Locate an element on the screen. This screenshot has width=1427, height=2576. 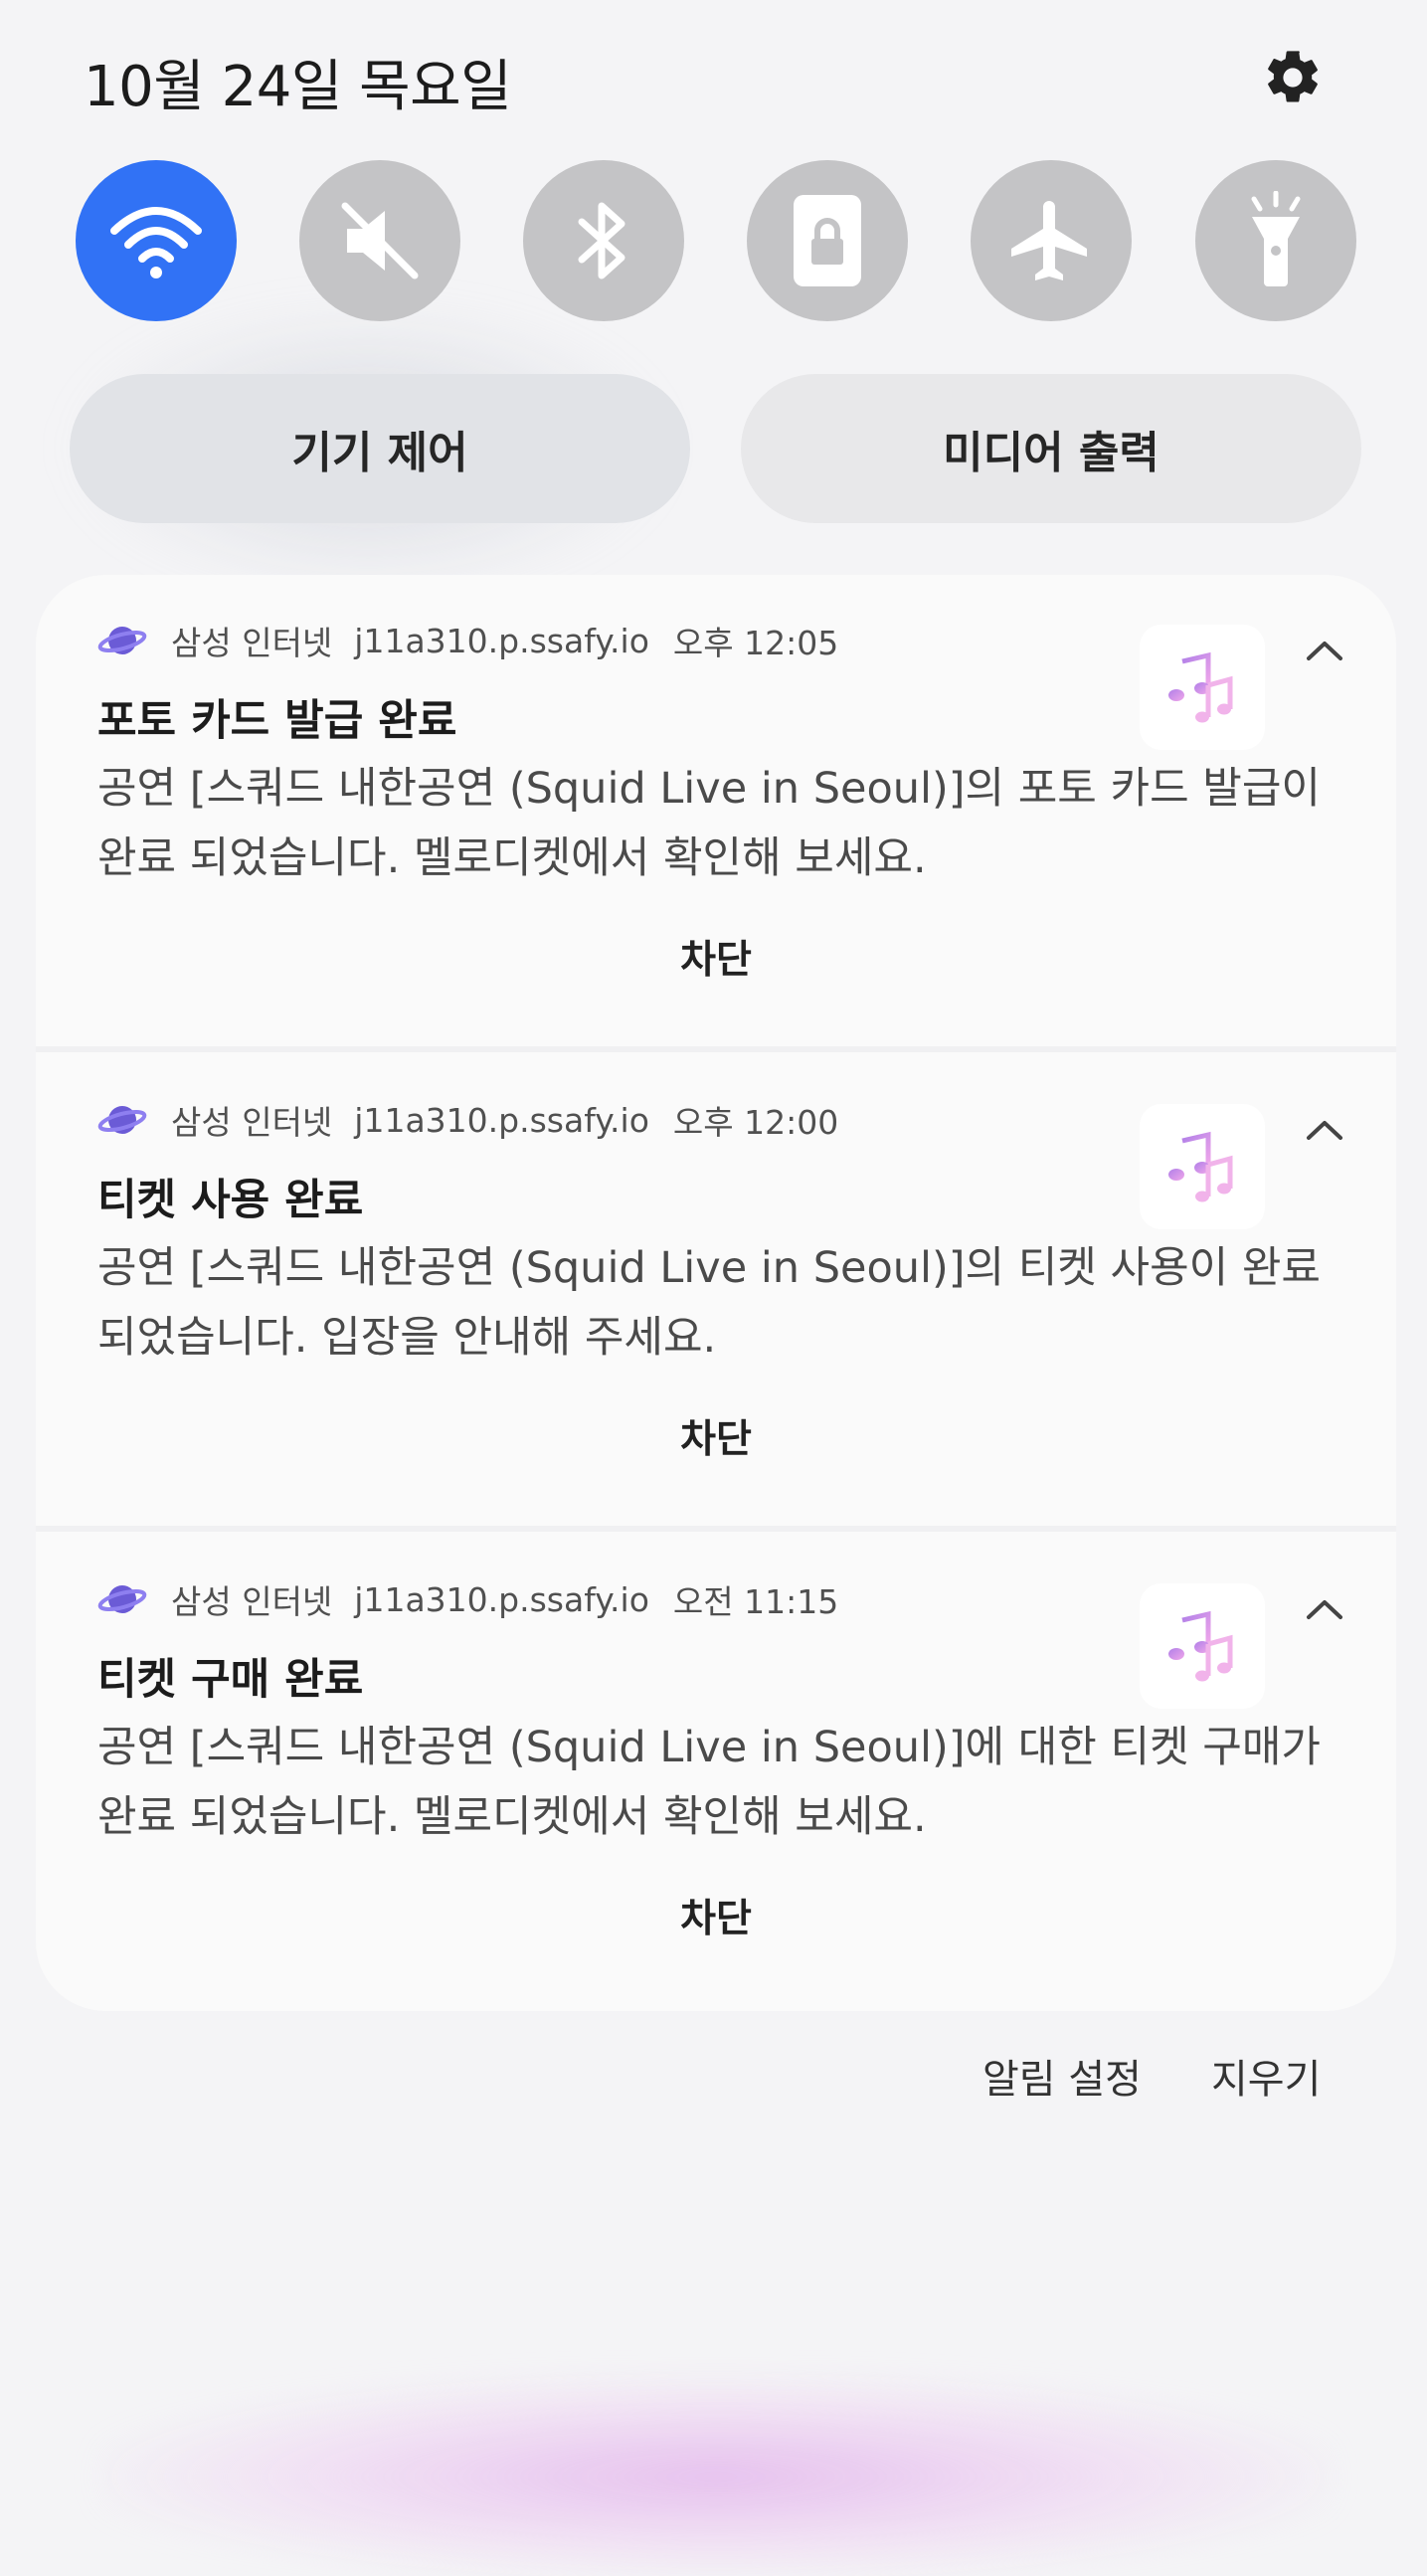
notification-time: 오후 12:00 is located at coordinates (755, 1122).